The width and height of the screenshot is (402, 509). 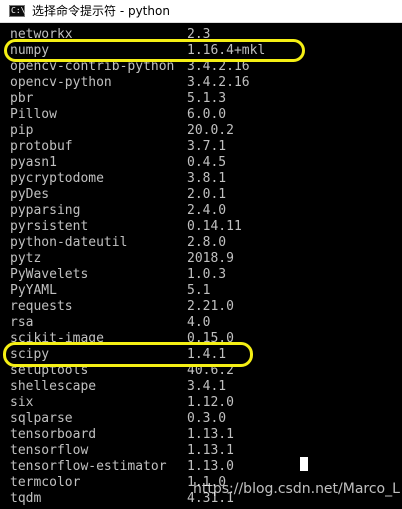 What do you see at coordinates (207, 162) in the screenshot?
I see `package-version: 0.4.5` at bounding box center [207, 162].